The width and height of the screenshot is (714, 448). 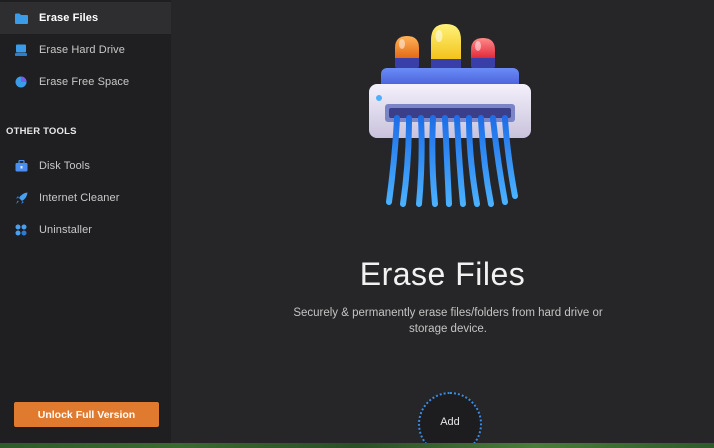 I want to click on sidebar-item-label: Disk Tools, so click(x=64, y=166).